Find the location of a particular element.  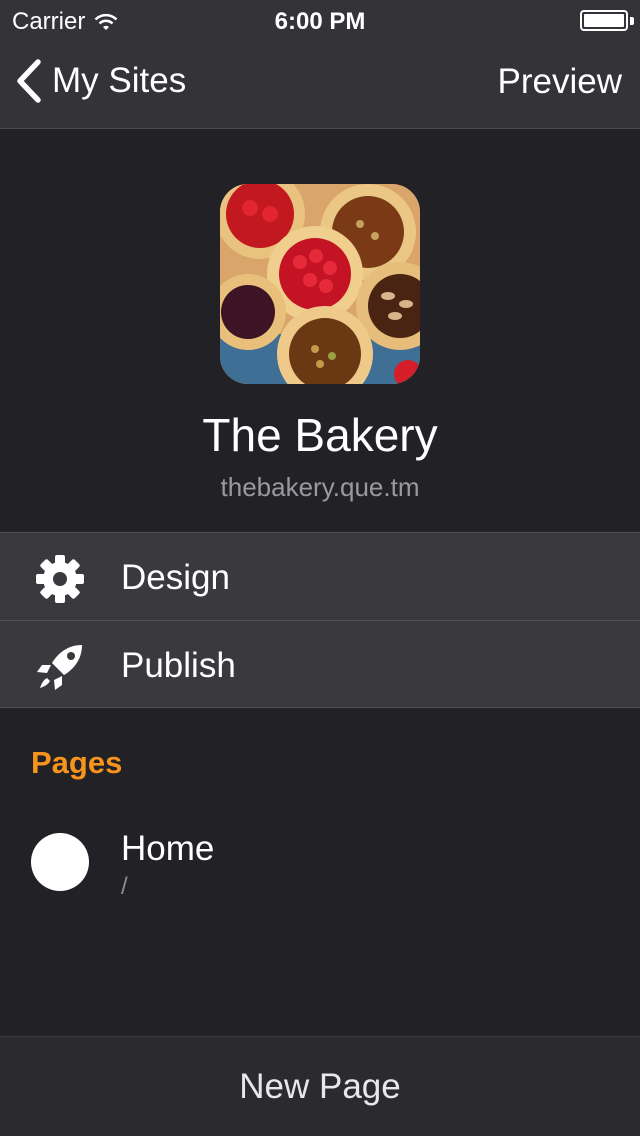

page-circle-icon is located at coordinates (60, 862).